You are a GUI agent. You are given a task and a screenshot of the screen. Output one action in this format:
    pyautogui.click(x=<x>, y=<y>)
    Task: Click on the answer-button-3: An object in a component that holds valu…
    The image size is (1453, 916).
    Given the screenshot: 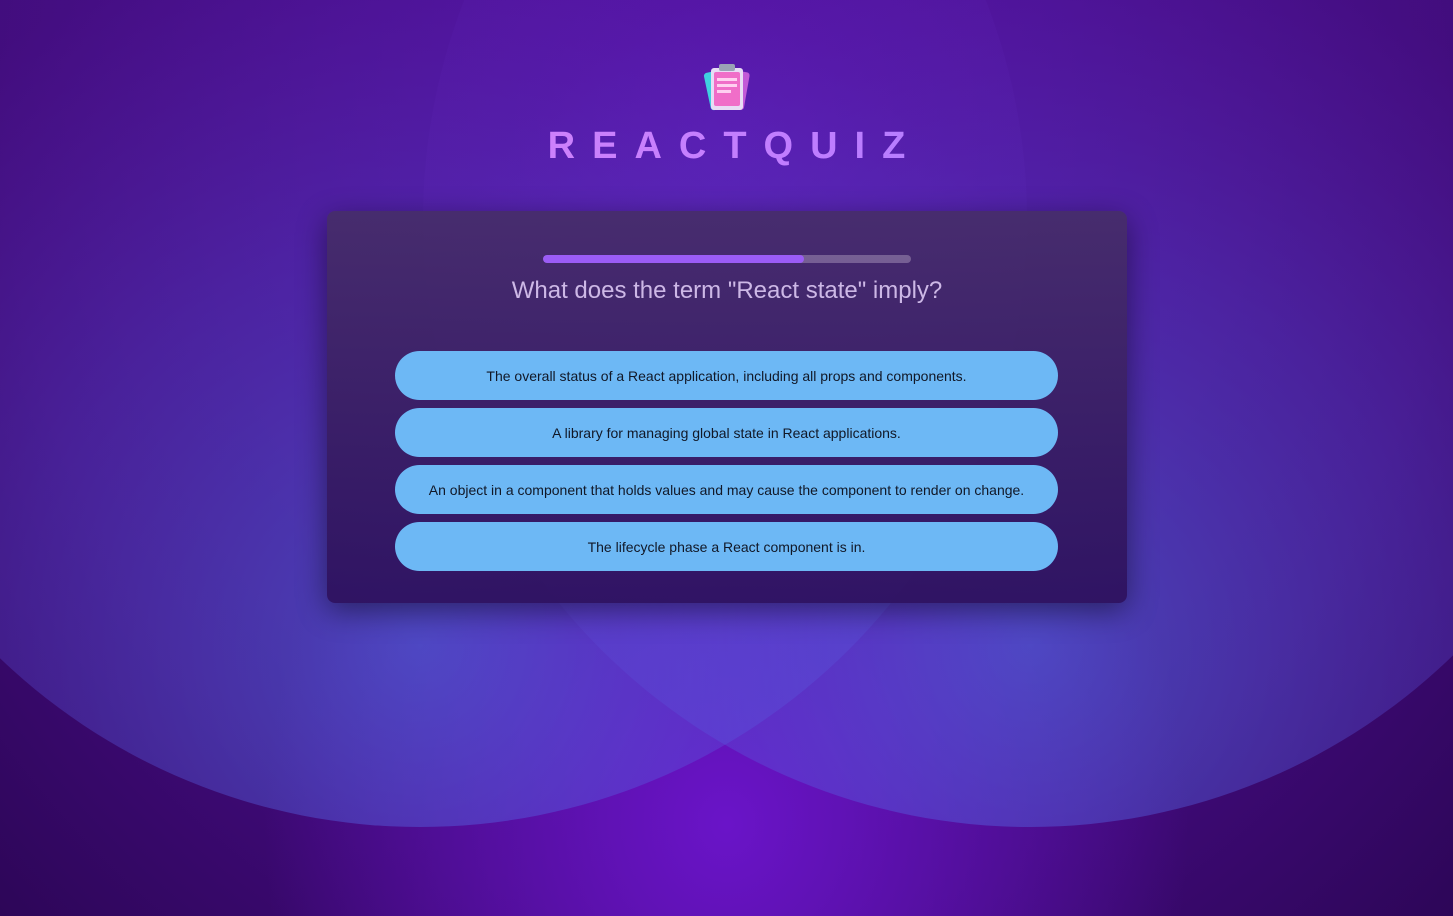 What is the action you would take?
    pyautogui.click(x=726, y=489)
    